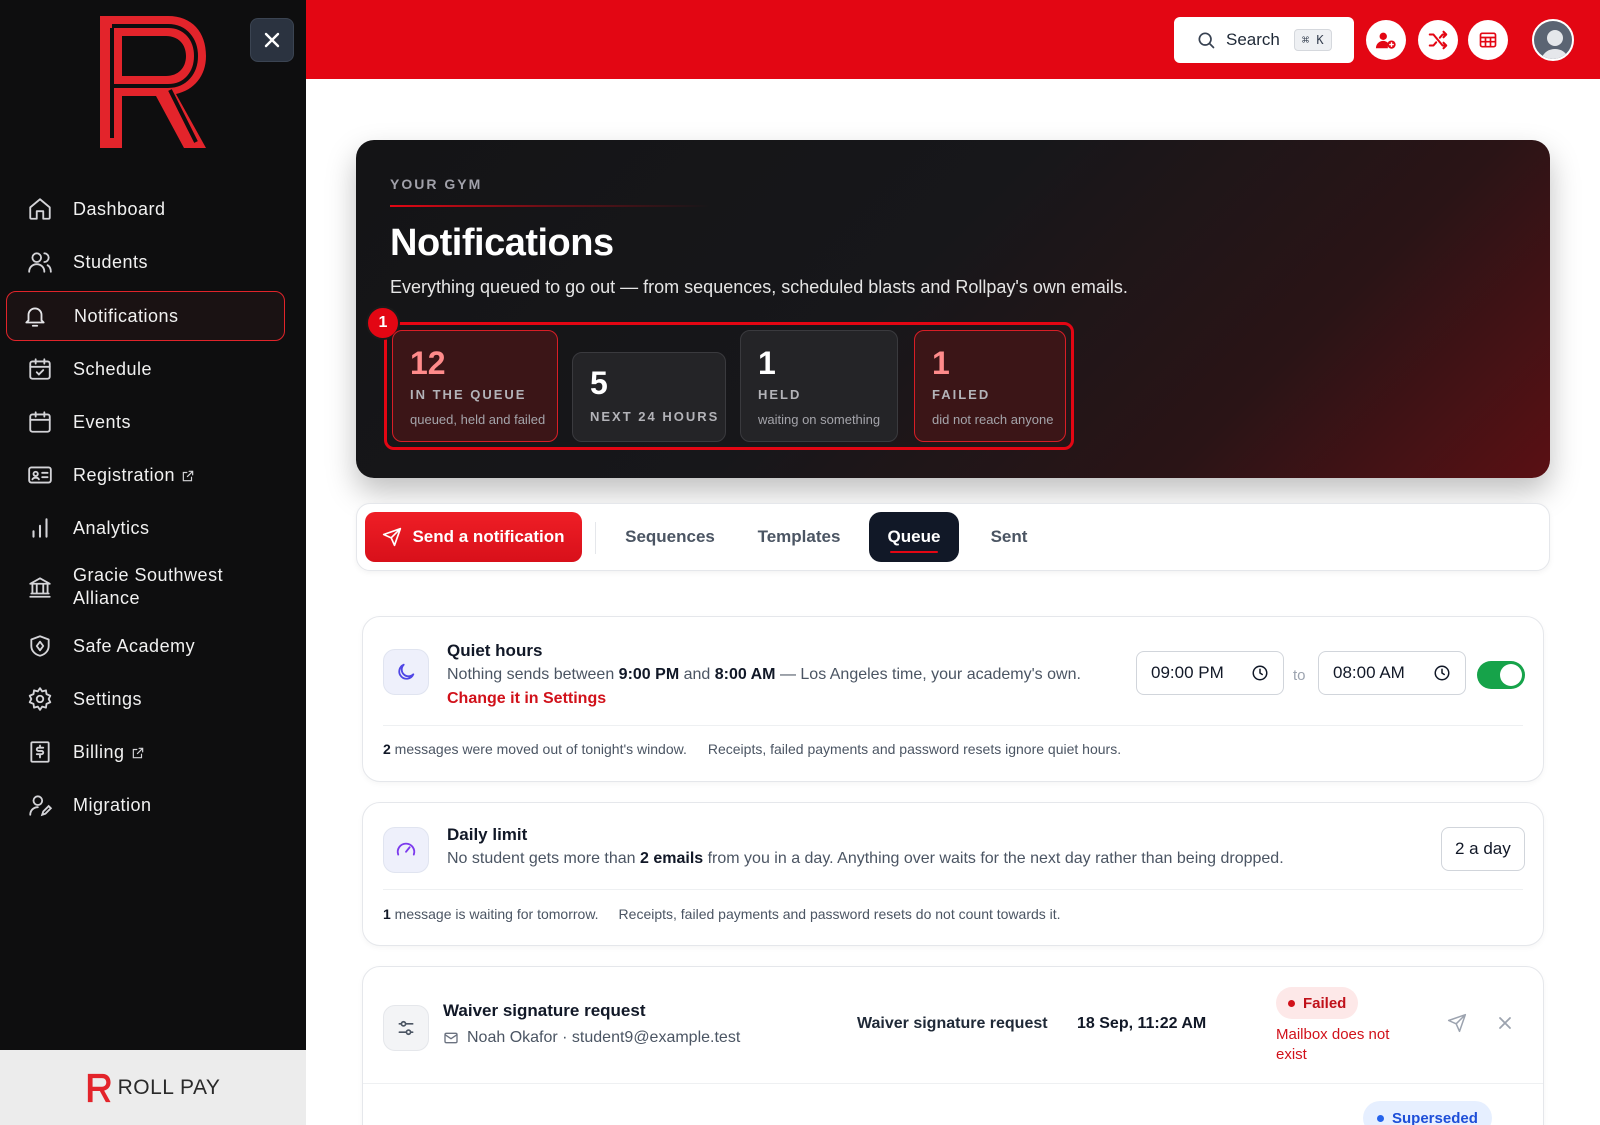  Describe the element at coordinates (1488, 40) in the screenshot. I see `grid-button` at that location.